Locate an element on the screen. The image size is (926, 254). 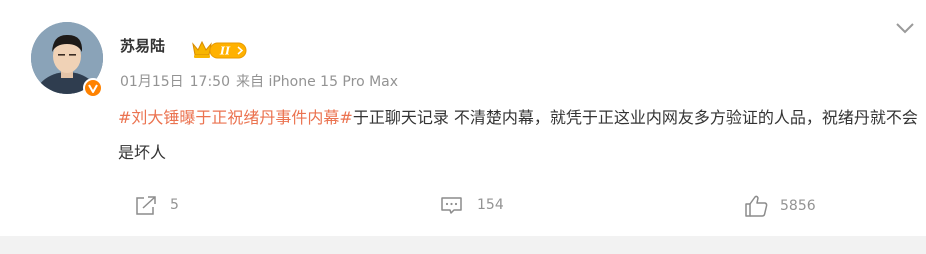
repost-button: 5 is located at coordinates (156, 205).